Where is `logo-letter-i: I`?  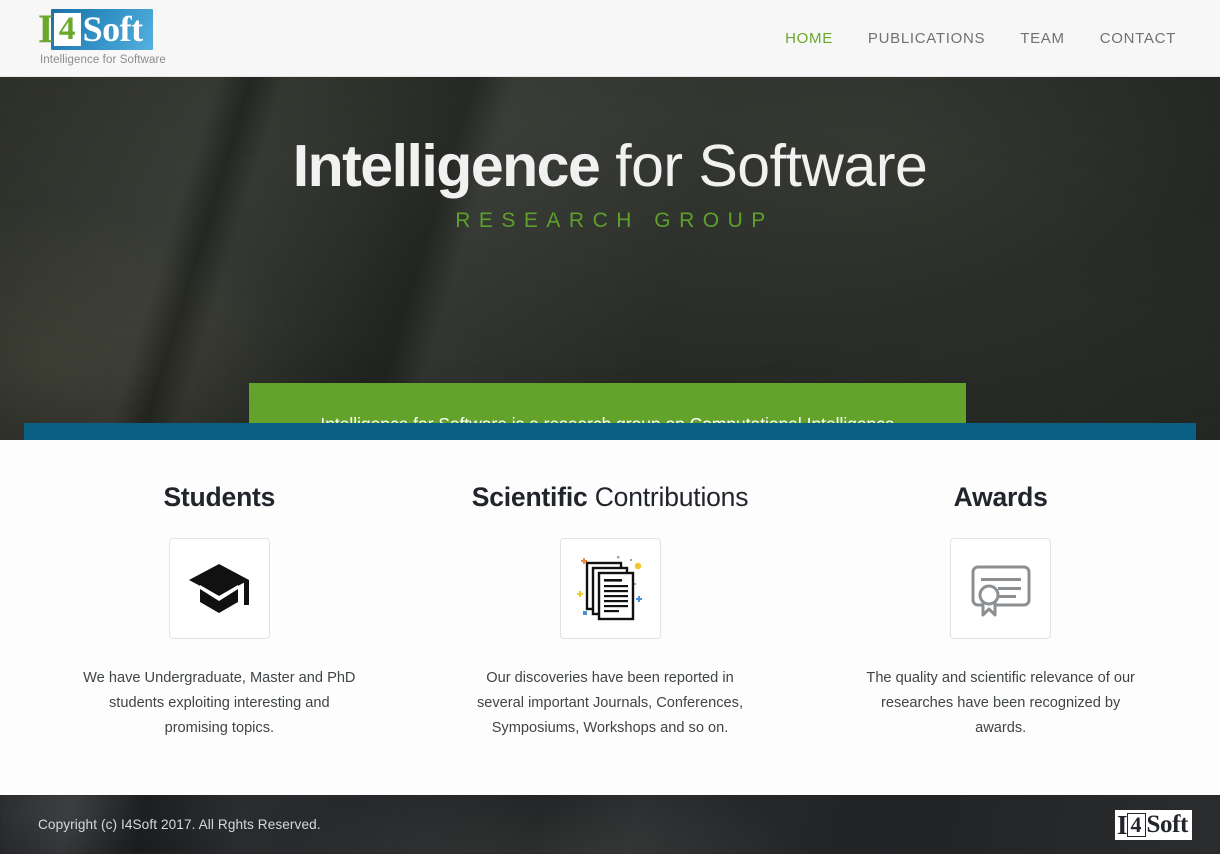
logo-letter-i: I is located at coordinates (46, 29).